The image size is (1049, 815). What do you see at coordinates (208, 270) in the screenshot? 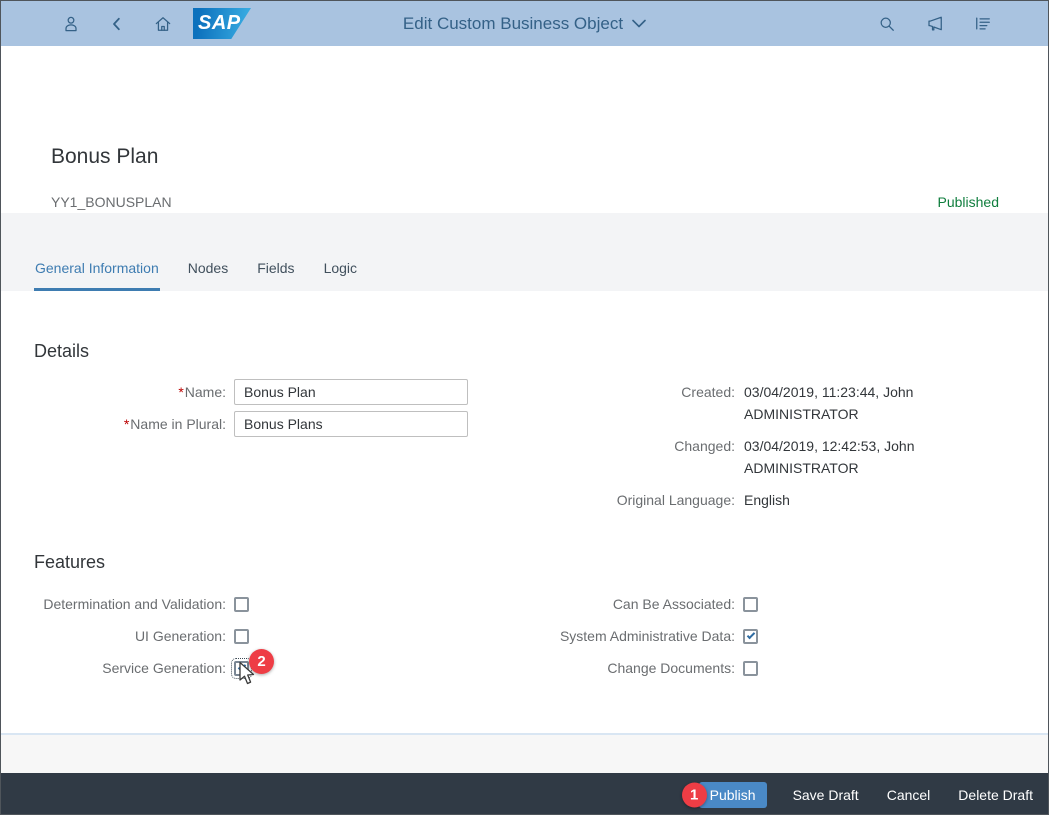
I see `tab-nodes: Nodes` at bounding box center [208, 270].